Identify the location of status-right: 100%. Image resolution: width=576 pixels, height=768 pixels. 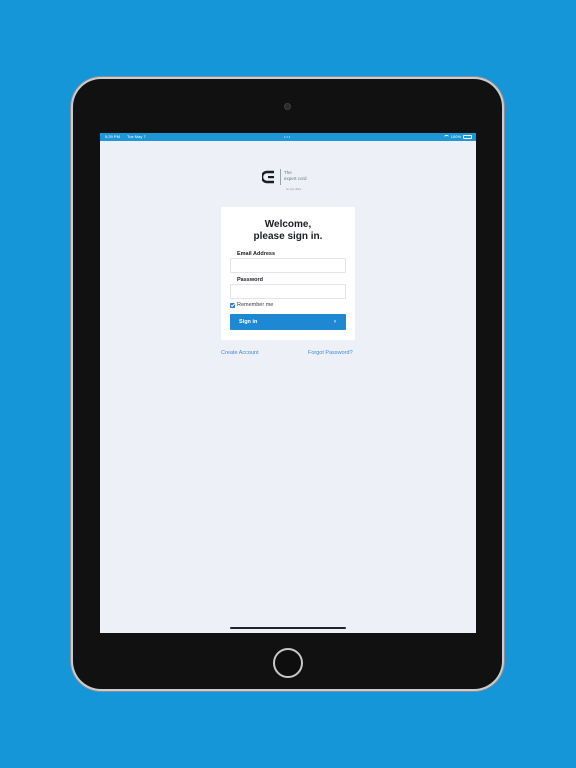
(457, 137).